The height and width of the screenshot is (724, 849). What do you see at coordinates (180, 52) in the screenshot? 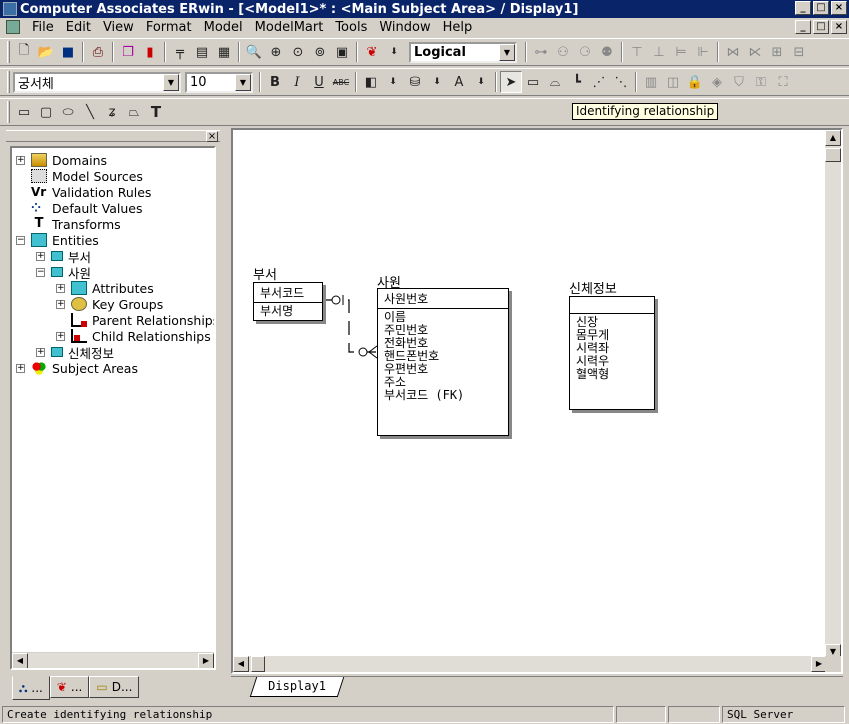
I see `format-icon: ╤` at bounding box center [180, 52].